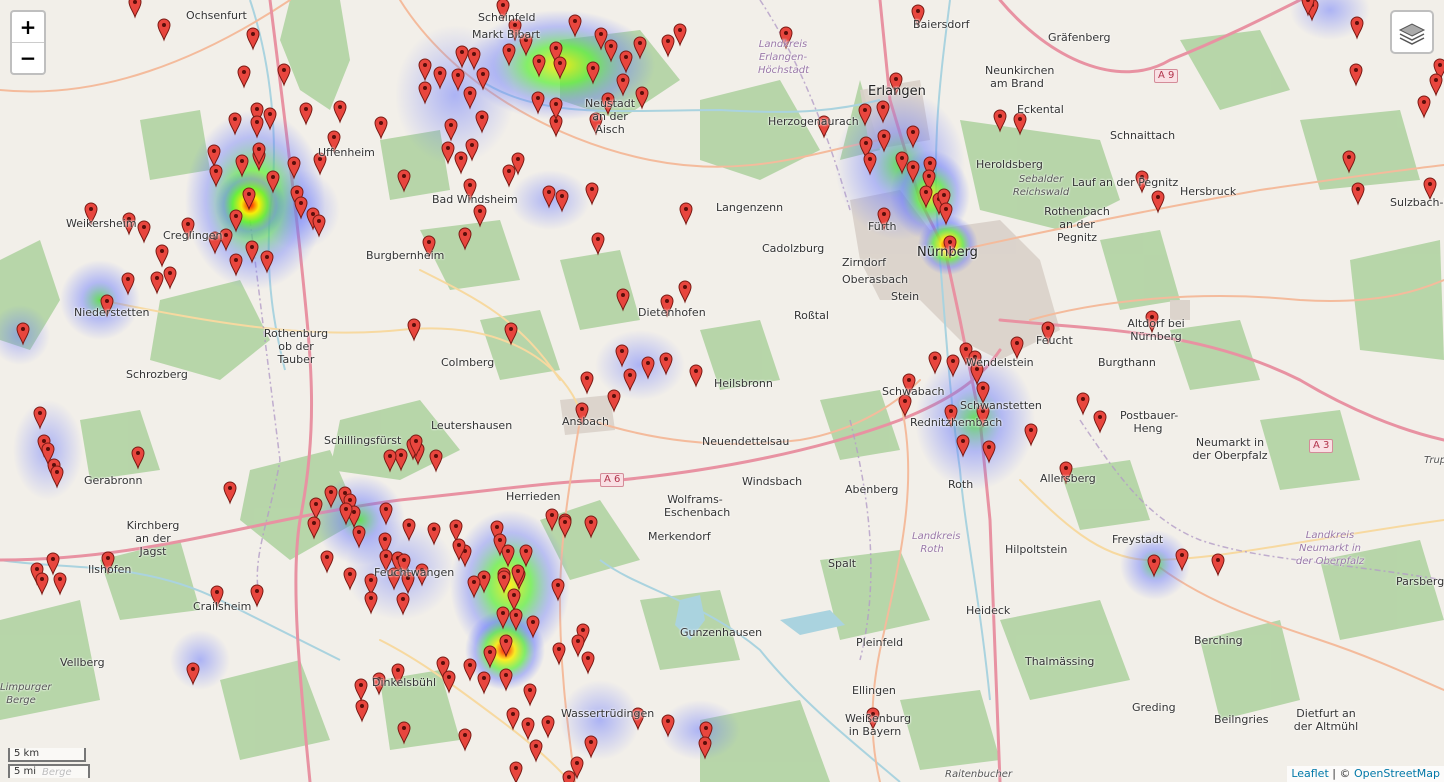  I want to click on attribution: Leaflet | © OpenStreetMap, so click(1365, 774).